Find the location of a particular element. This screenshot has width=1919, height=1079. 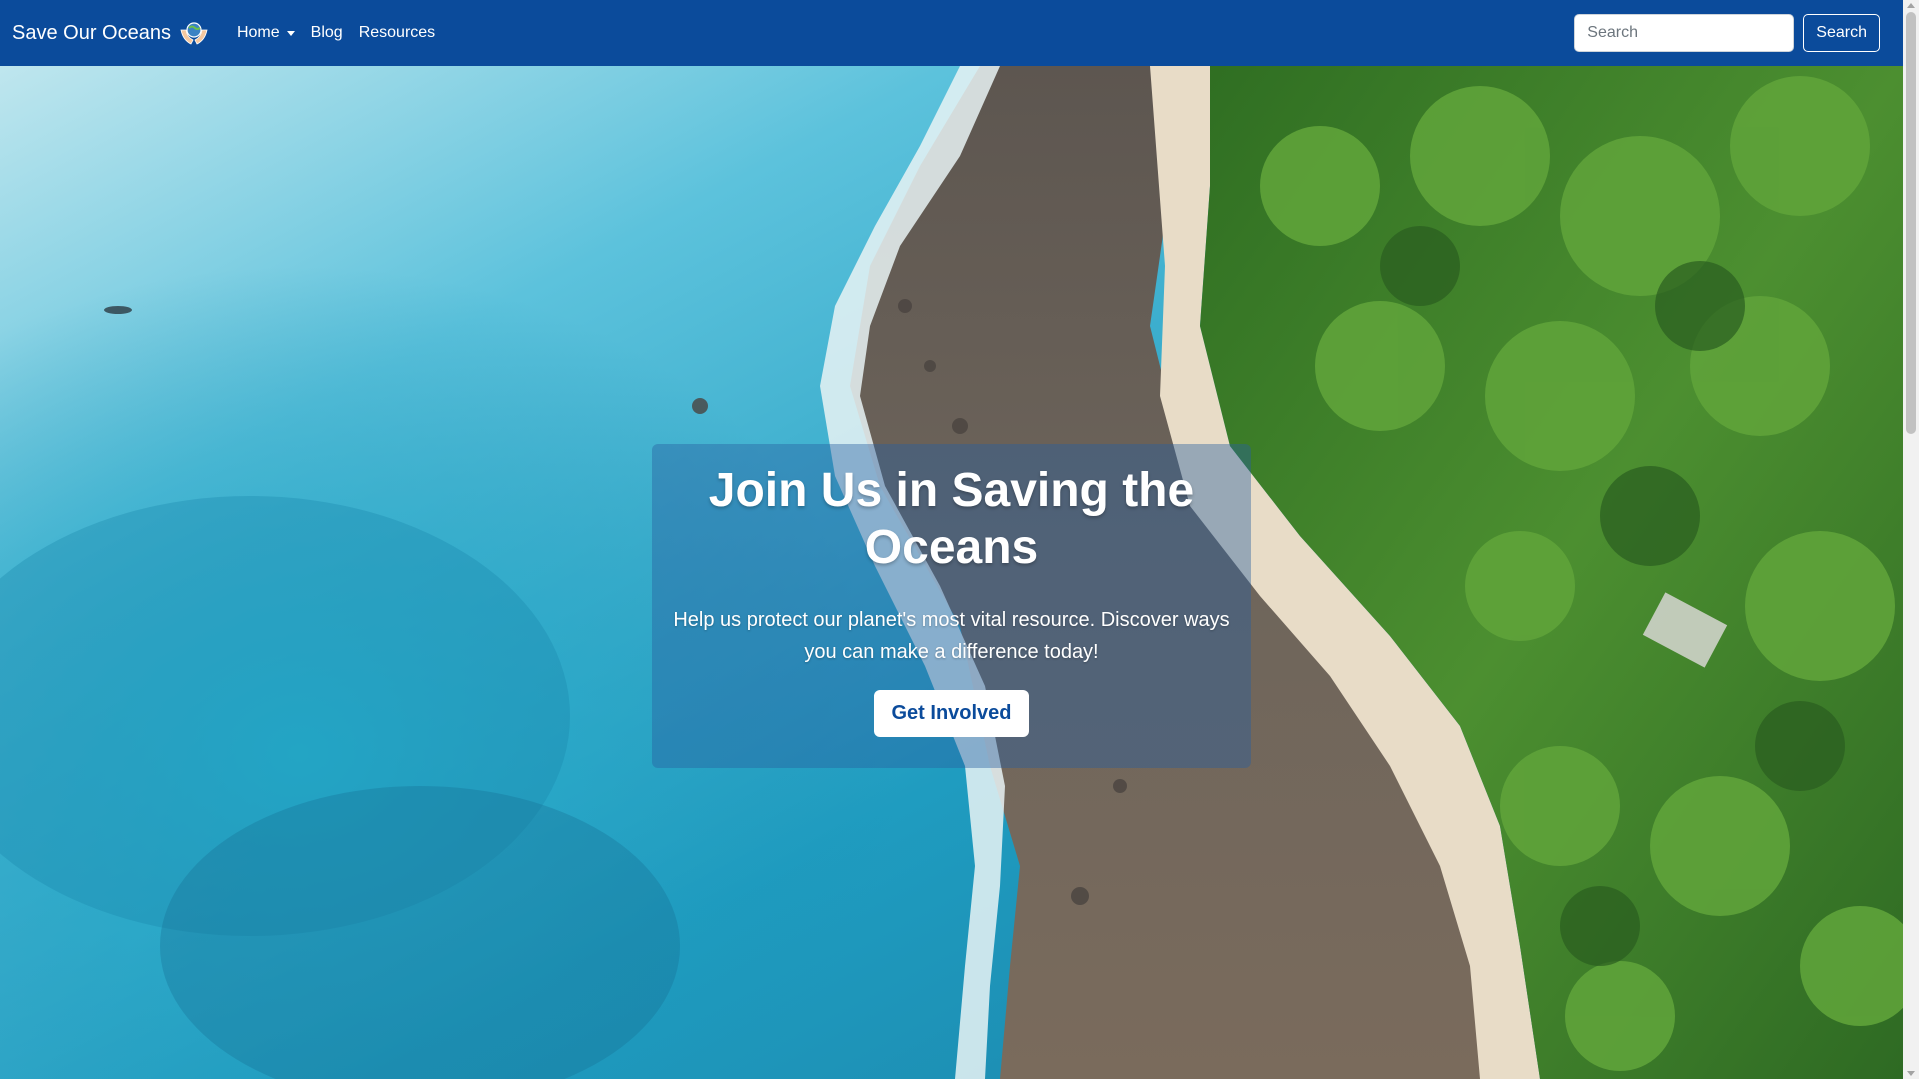

scroll-up-icon is located at coordinates (1911, 5).